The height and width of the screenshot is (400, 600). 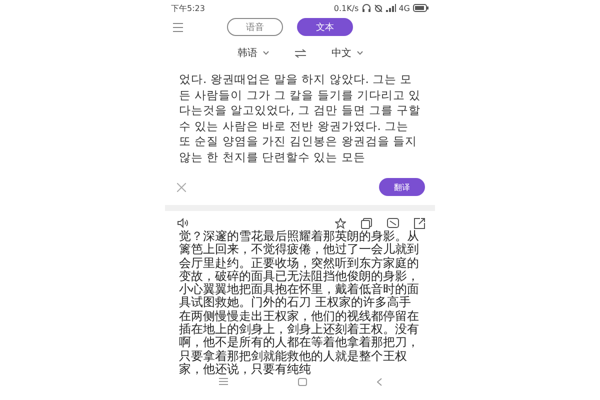 What do you see at coordinates (421, 8) in the screenshot?
I see `battery-icon` at bounding box center [421, 8].